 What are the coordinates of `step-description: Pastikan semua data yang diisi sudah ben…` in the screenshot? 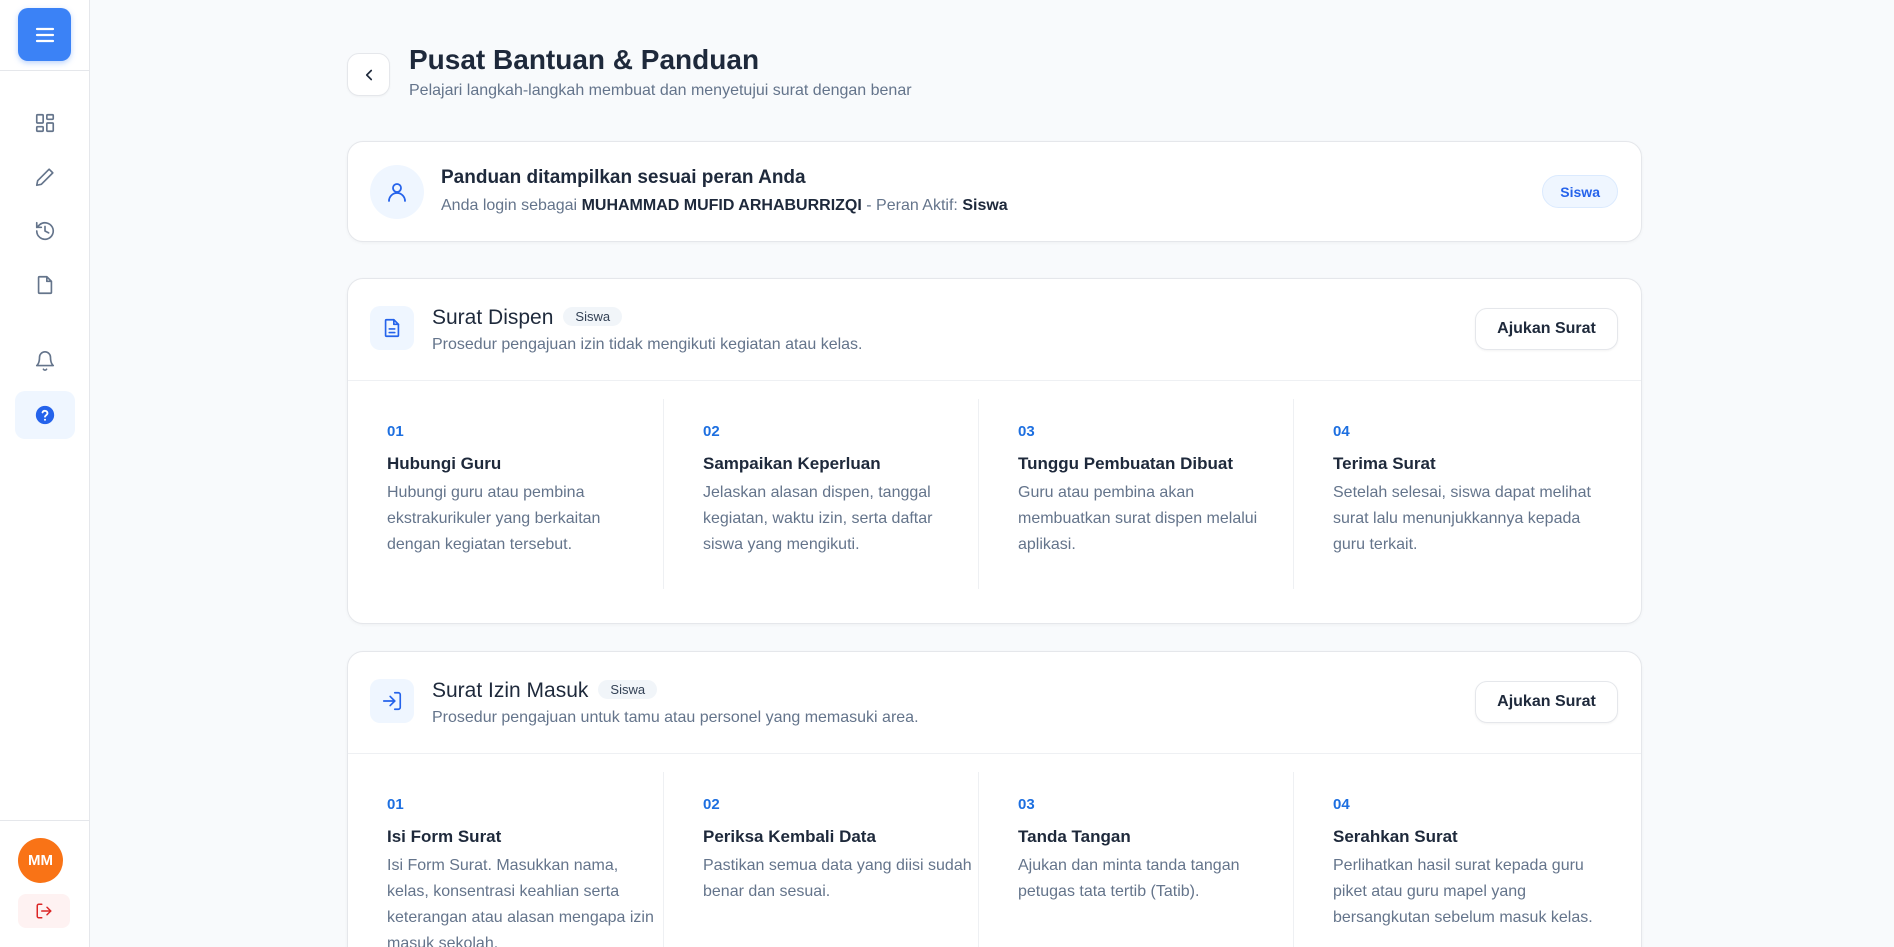 It's located at (837, 878).